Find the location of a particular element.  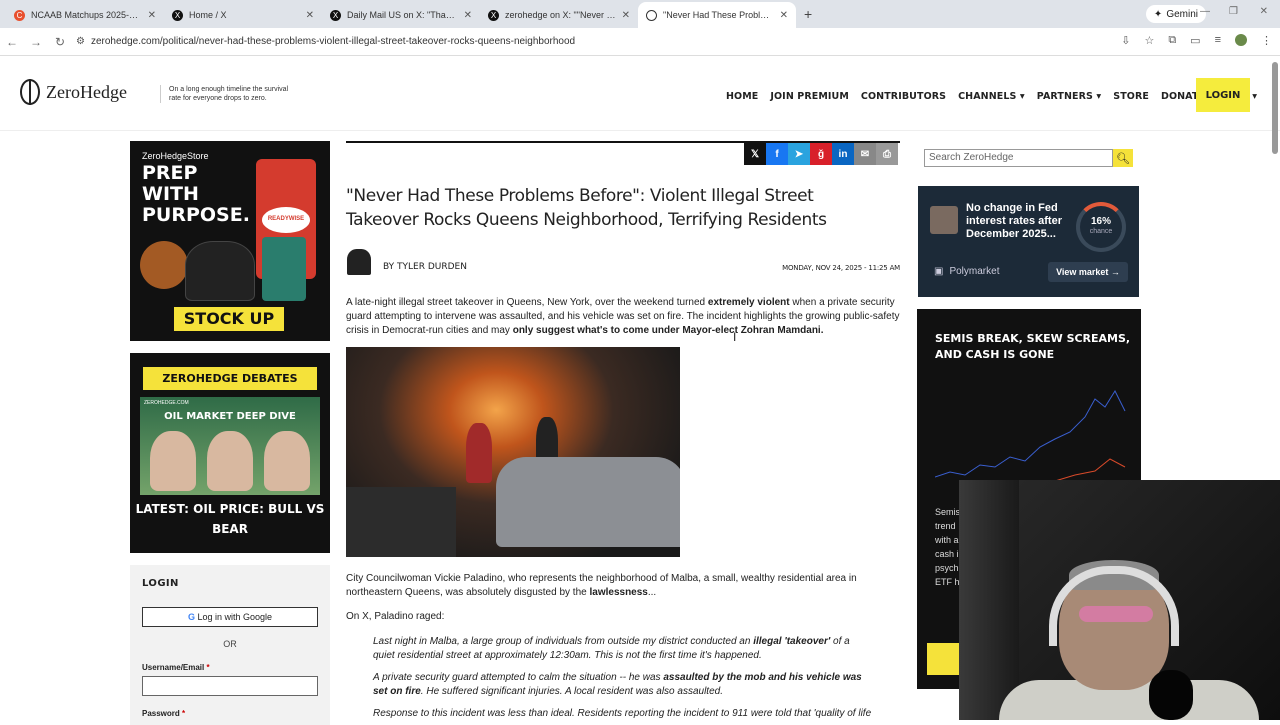

back-icon: ← is located at coordinates (12, 42).